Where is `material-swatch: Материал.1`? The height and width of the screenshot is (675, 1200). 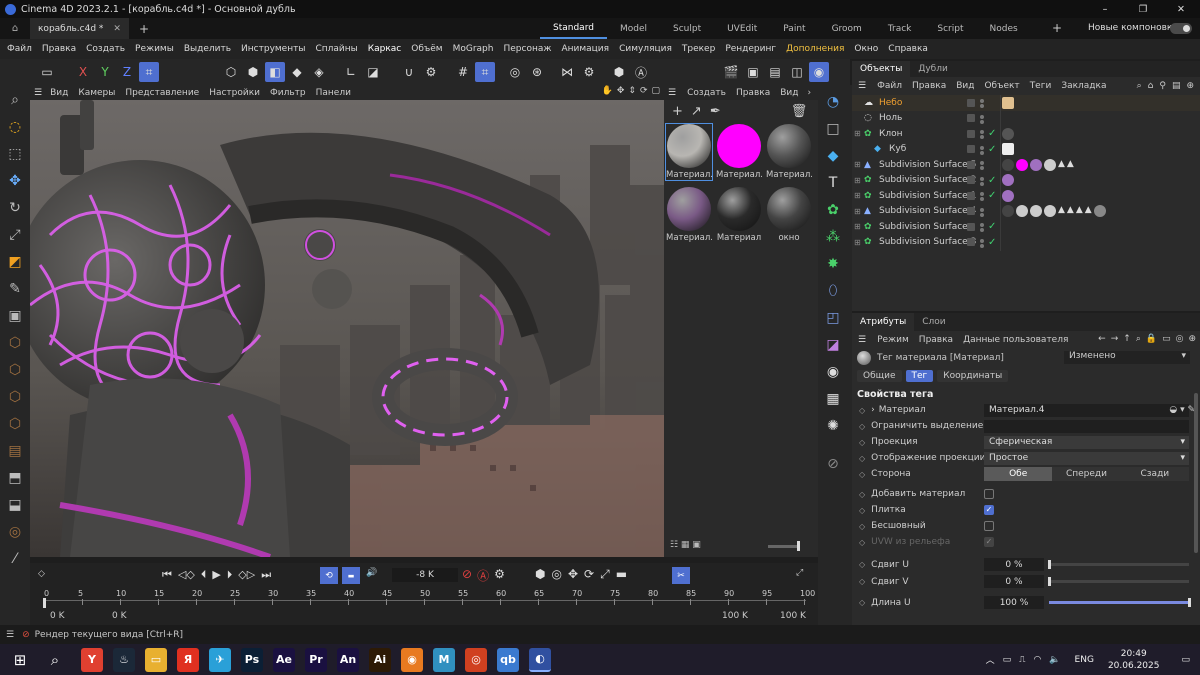
material-swatch: Материал.1 is located at coordinates (689, 215).